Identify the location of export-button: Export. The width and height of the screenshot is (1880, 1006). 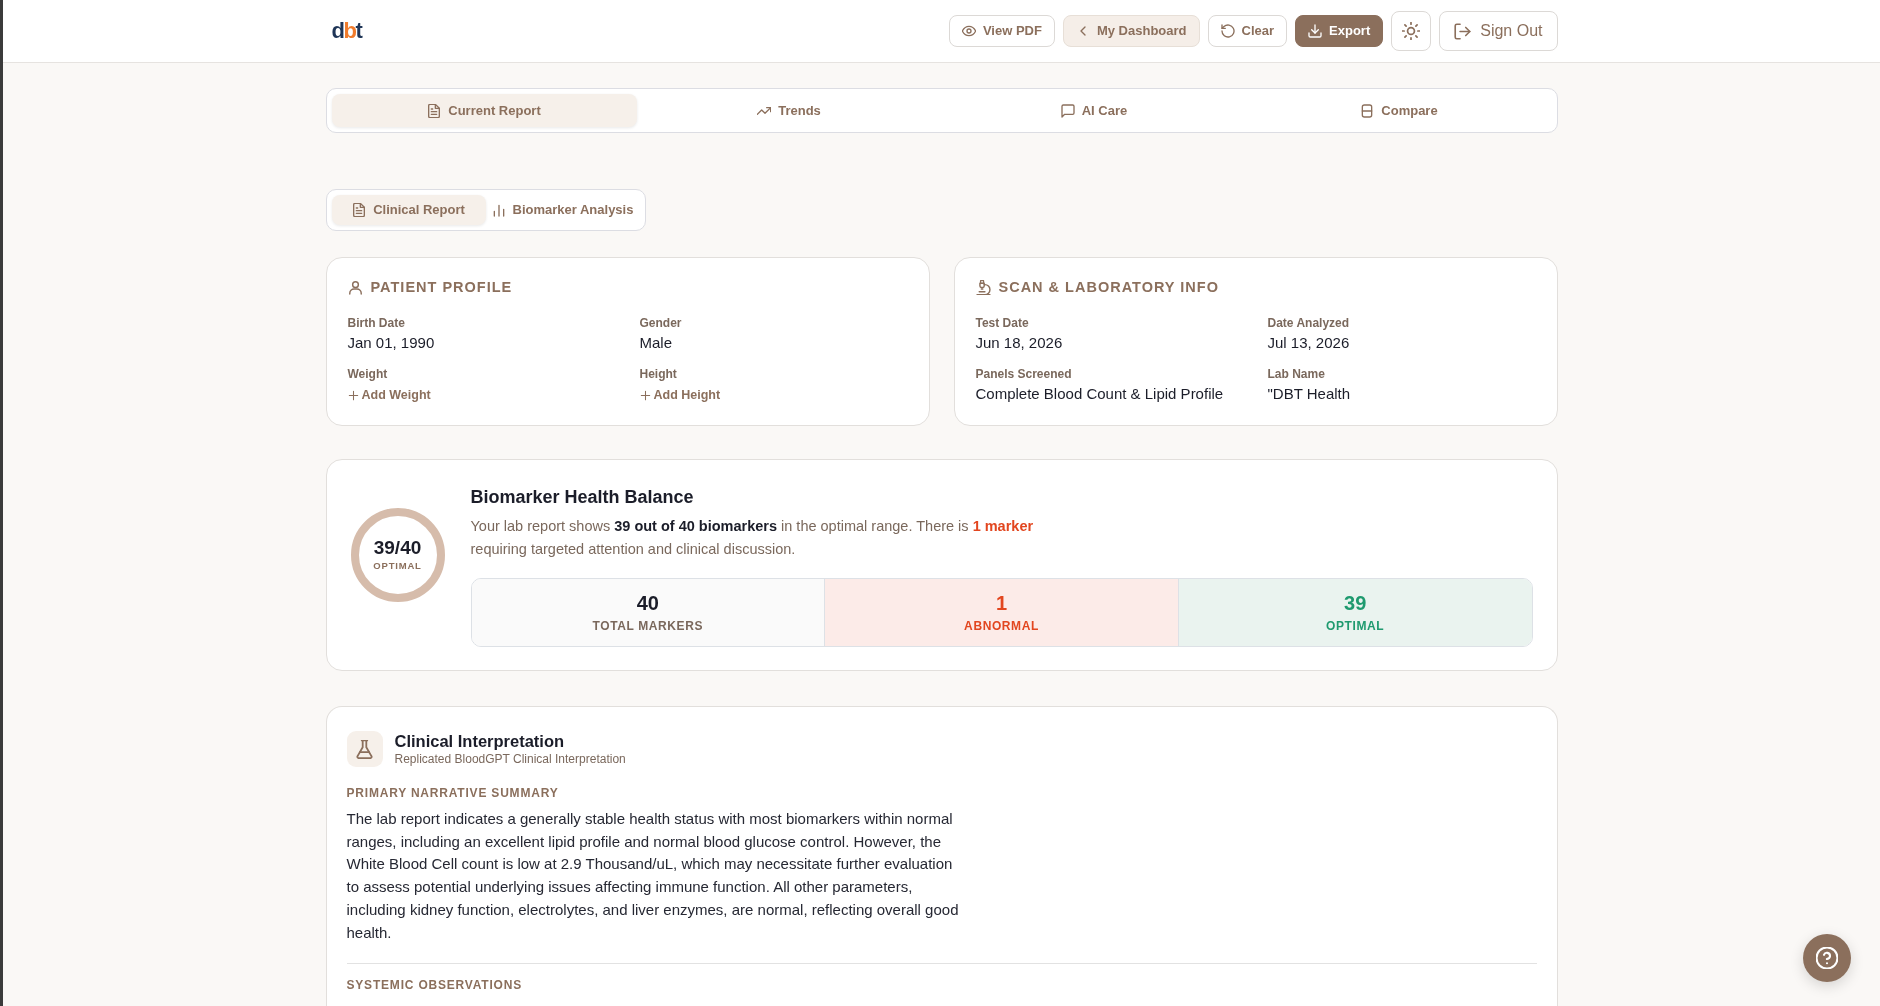
(1339, 31).